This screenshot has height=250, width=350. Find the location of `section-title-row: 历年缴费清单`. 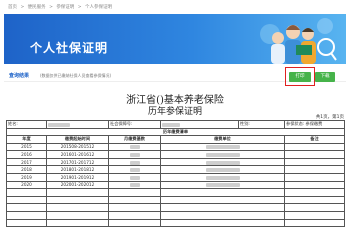

section-title-row: 历年缴费清单 is located at coordinates (175, 132).